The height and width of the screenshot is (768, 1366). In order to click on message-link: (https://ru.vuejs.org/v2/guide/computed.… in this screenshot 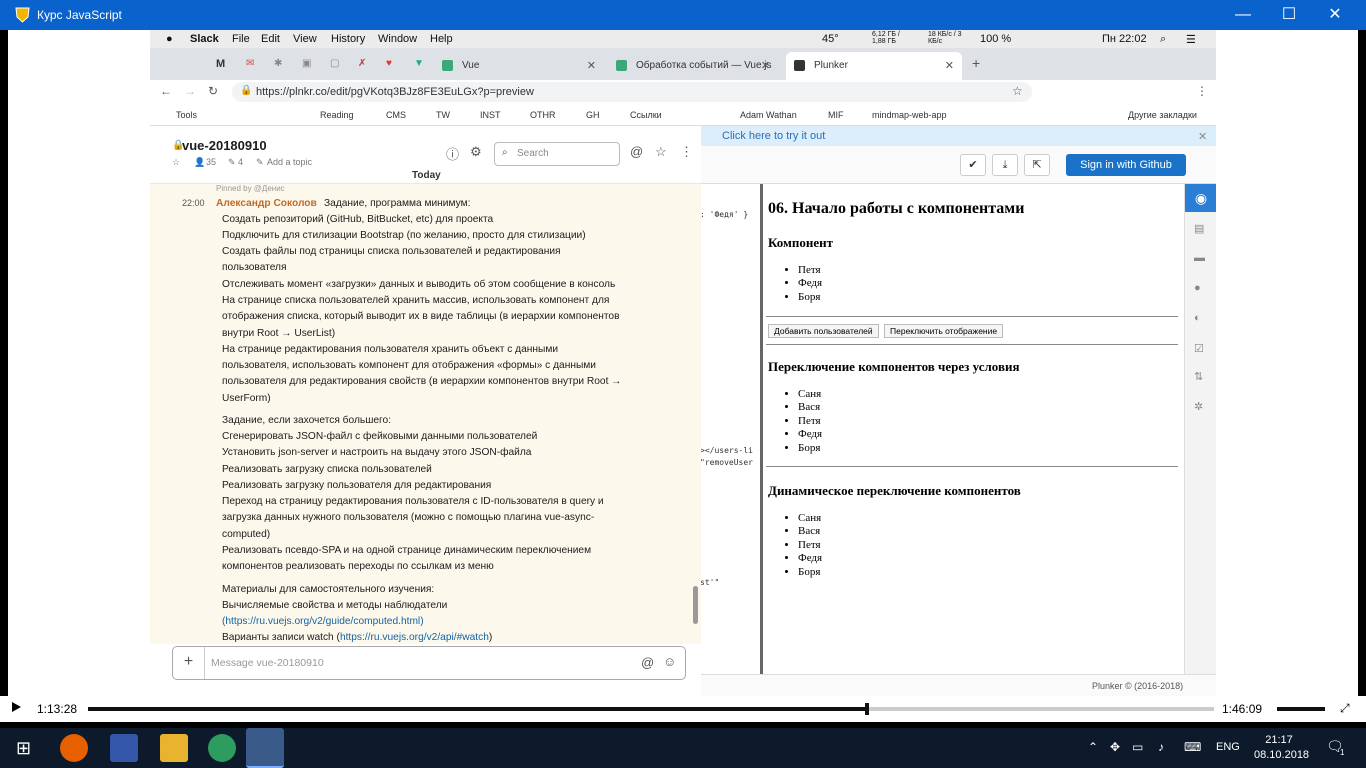, I will do `click(323, 621)`.